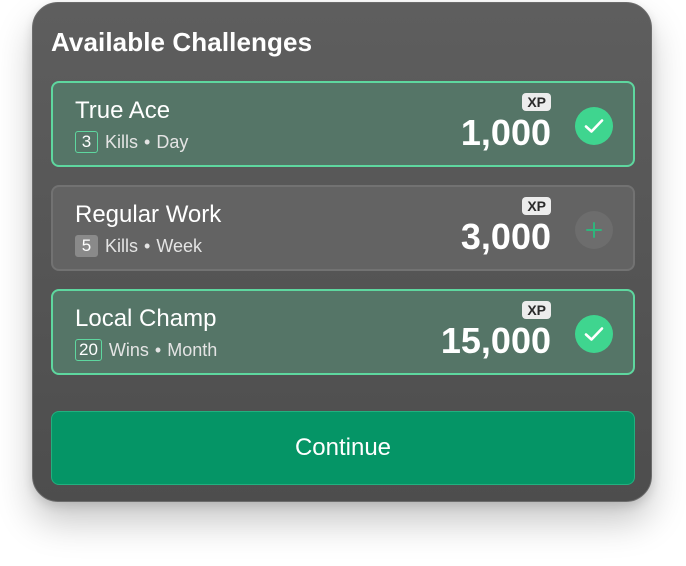 This screenshot has width=686, height=566. I want to click on challenge-card-local-champ: Local Champ 20 Wins • Month XP 15,000, so click(343, 332).